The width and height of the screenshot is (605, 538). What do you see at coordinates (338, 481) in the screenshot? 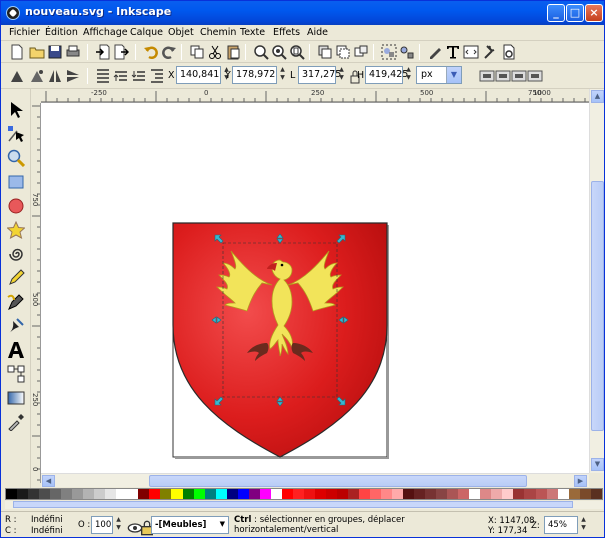
I see `horizontal-scroll-thumb` at bounding box center [338, 481].